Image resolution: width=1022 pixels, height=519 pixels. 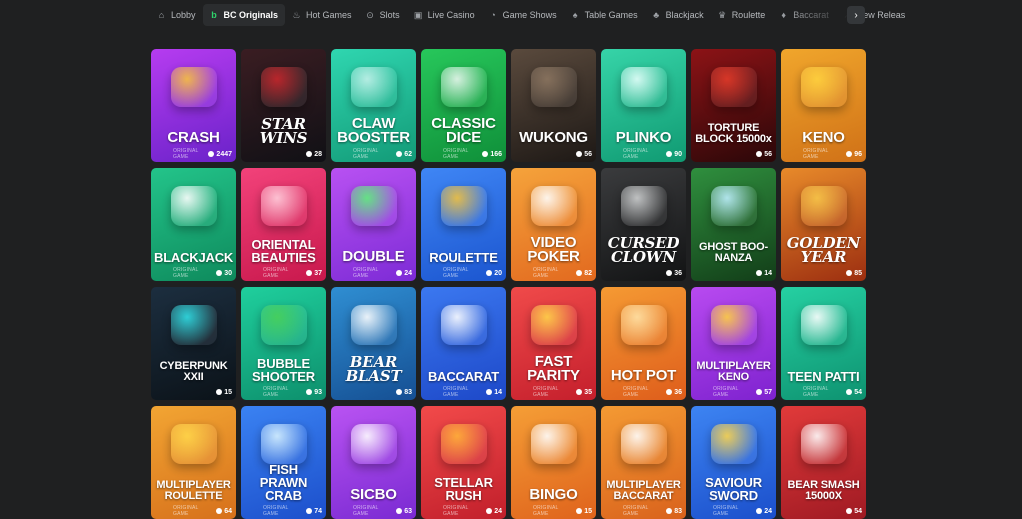 What do you see at coordinates (523, 15) in the screenshot?
I see `tab-game-shows: ◔ Game Shows` at bounding box center [523, 15].